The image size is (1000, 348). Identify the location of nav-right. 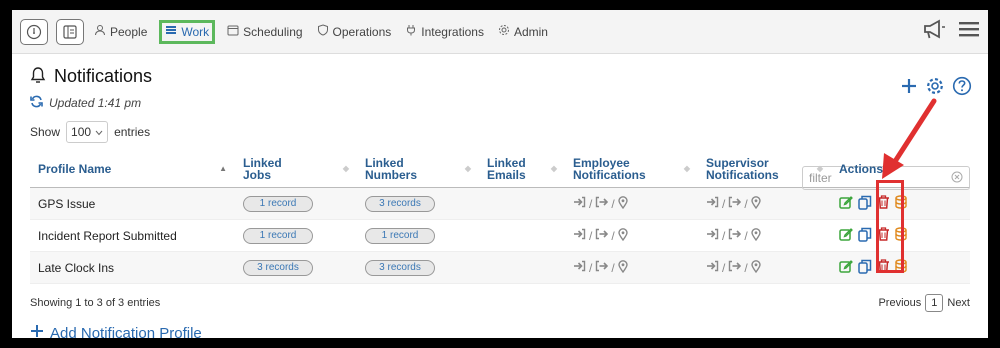
(951, 30).